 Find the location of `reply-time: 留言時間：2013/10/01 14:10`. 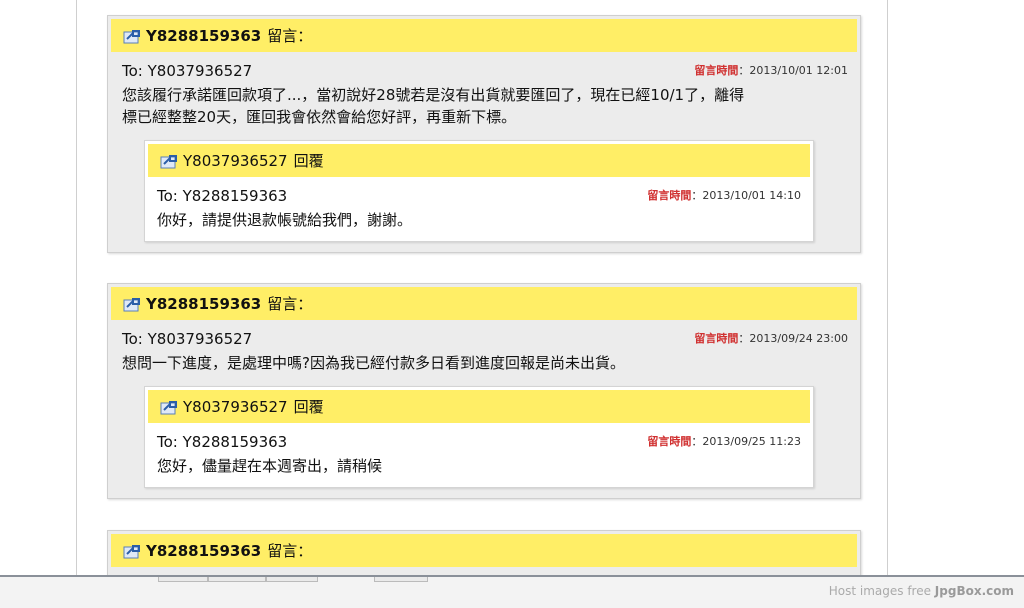

reply-time: 留言時間：2013/10/01 14:10 is located at coordinates (724, 195).